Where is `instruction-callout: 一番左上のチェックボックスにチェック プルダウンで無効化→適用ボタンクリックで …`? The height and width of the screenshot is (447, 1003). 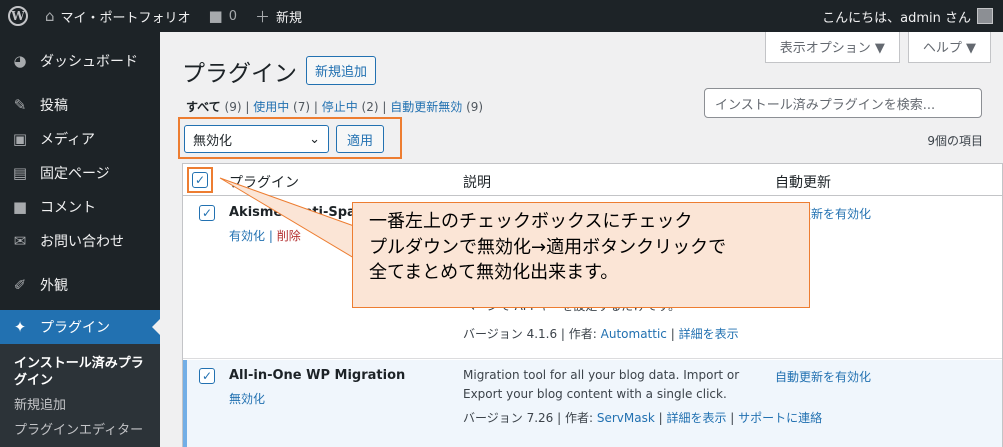 instruction-callout: 一番左上のチェックボックスにチェック プルダウンで無効化→適用ボタンクリックで … is located at coordinates (581, 255).